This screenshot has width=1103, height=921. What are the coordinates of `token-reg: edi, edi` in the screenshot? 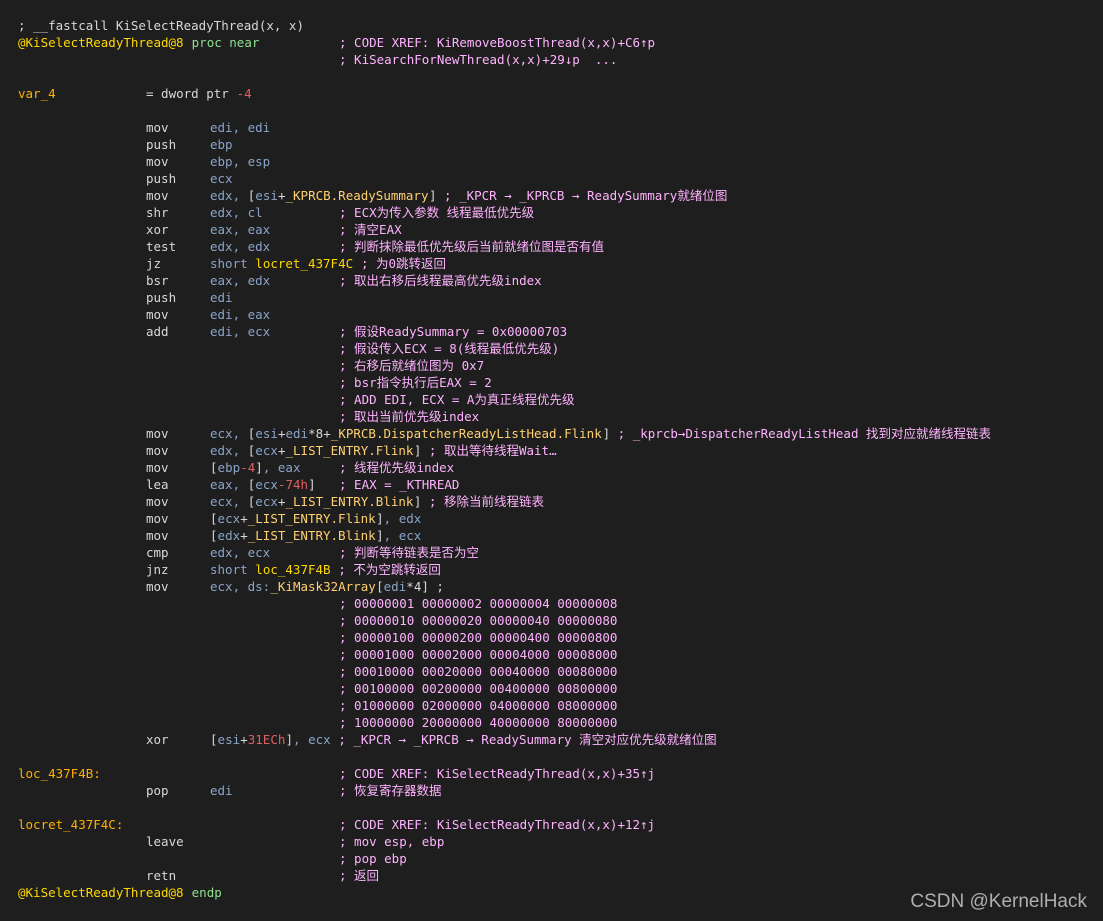 It's located at (240, 127).